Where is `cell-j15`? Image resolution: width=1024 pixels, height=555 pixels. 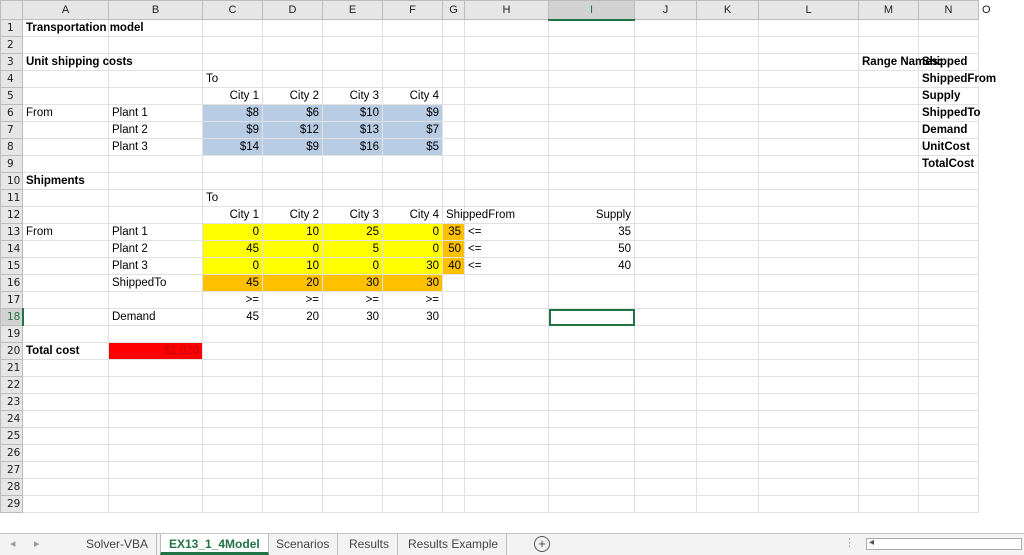
cell-j15 is located at coordinates (665, 266).